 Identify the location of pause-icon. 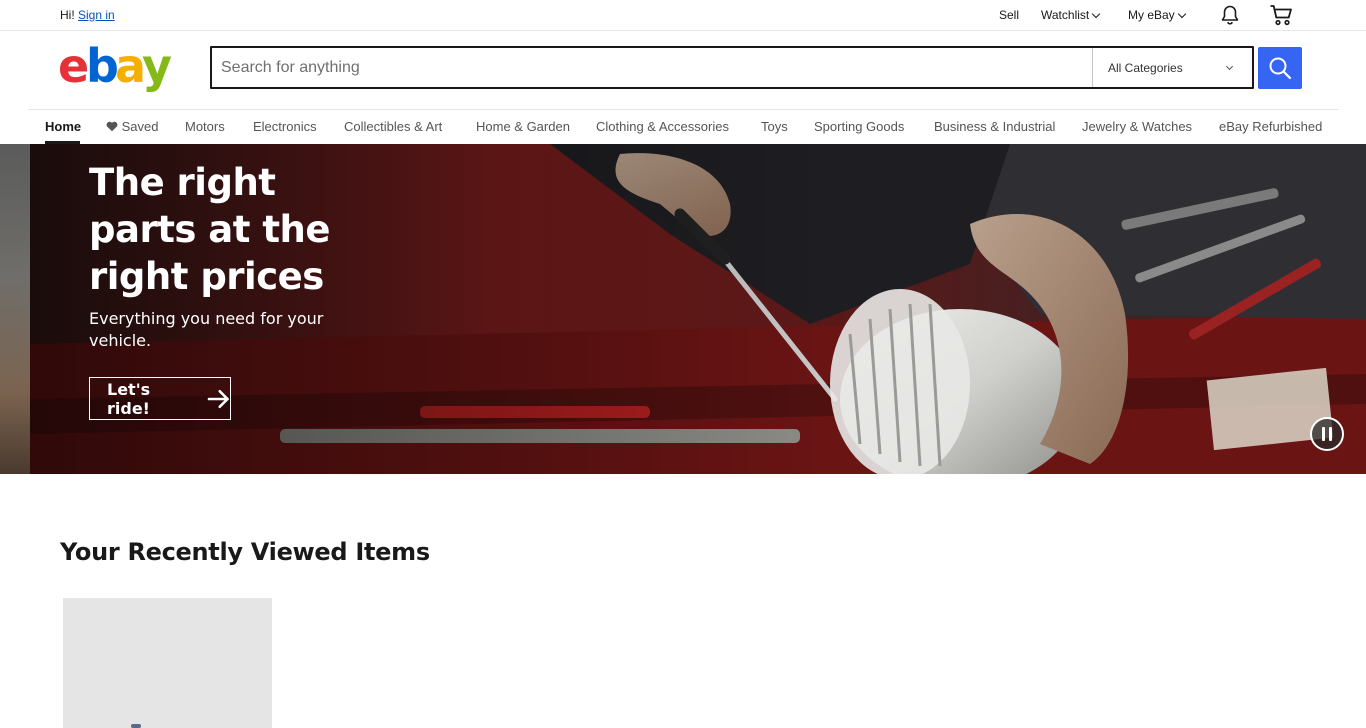
(1323, 434).